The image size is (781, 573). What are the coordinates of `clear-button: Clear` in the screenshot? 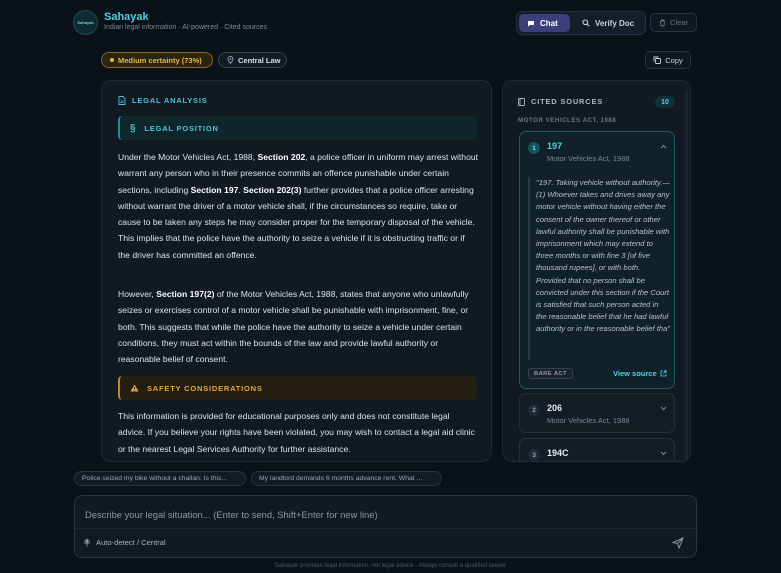 It's located at (673, 22).